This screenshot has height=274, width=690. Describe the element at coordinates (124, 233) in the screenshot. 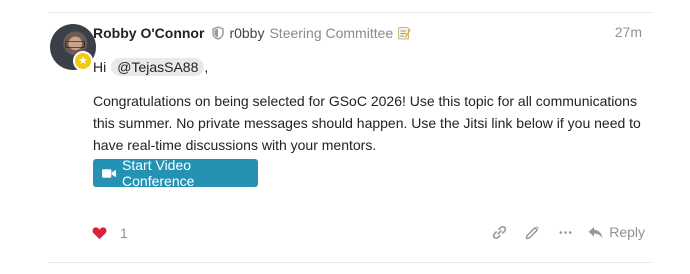

I see `like-count: 1` at that location.